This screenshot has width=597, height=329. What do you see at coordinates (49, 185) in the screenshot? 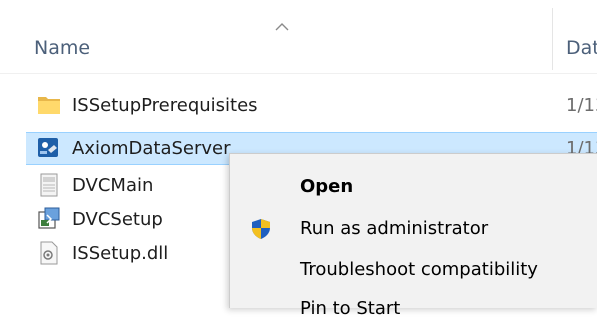
I see `document-icon` at bounding box center [49, 185].